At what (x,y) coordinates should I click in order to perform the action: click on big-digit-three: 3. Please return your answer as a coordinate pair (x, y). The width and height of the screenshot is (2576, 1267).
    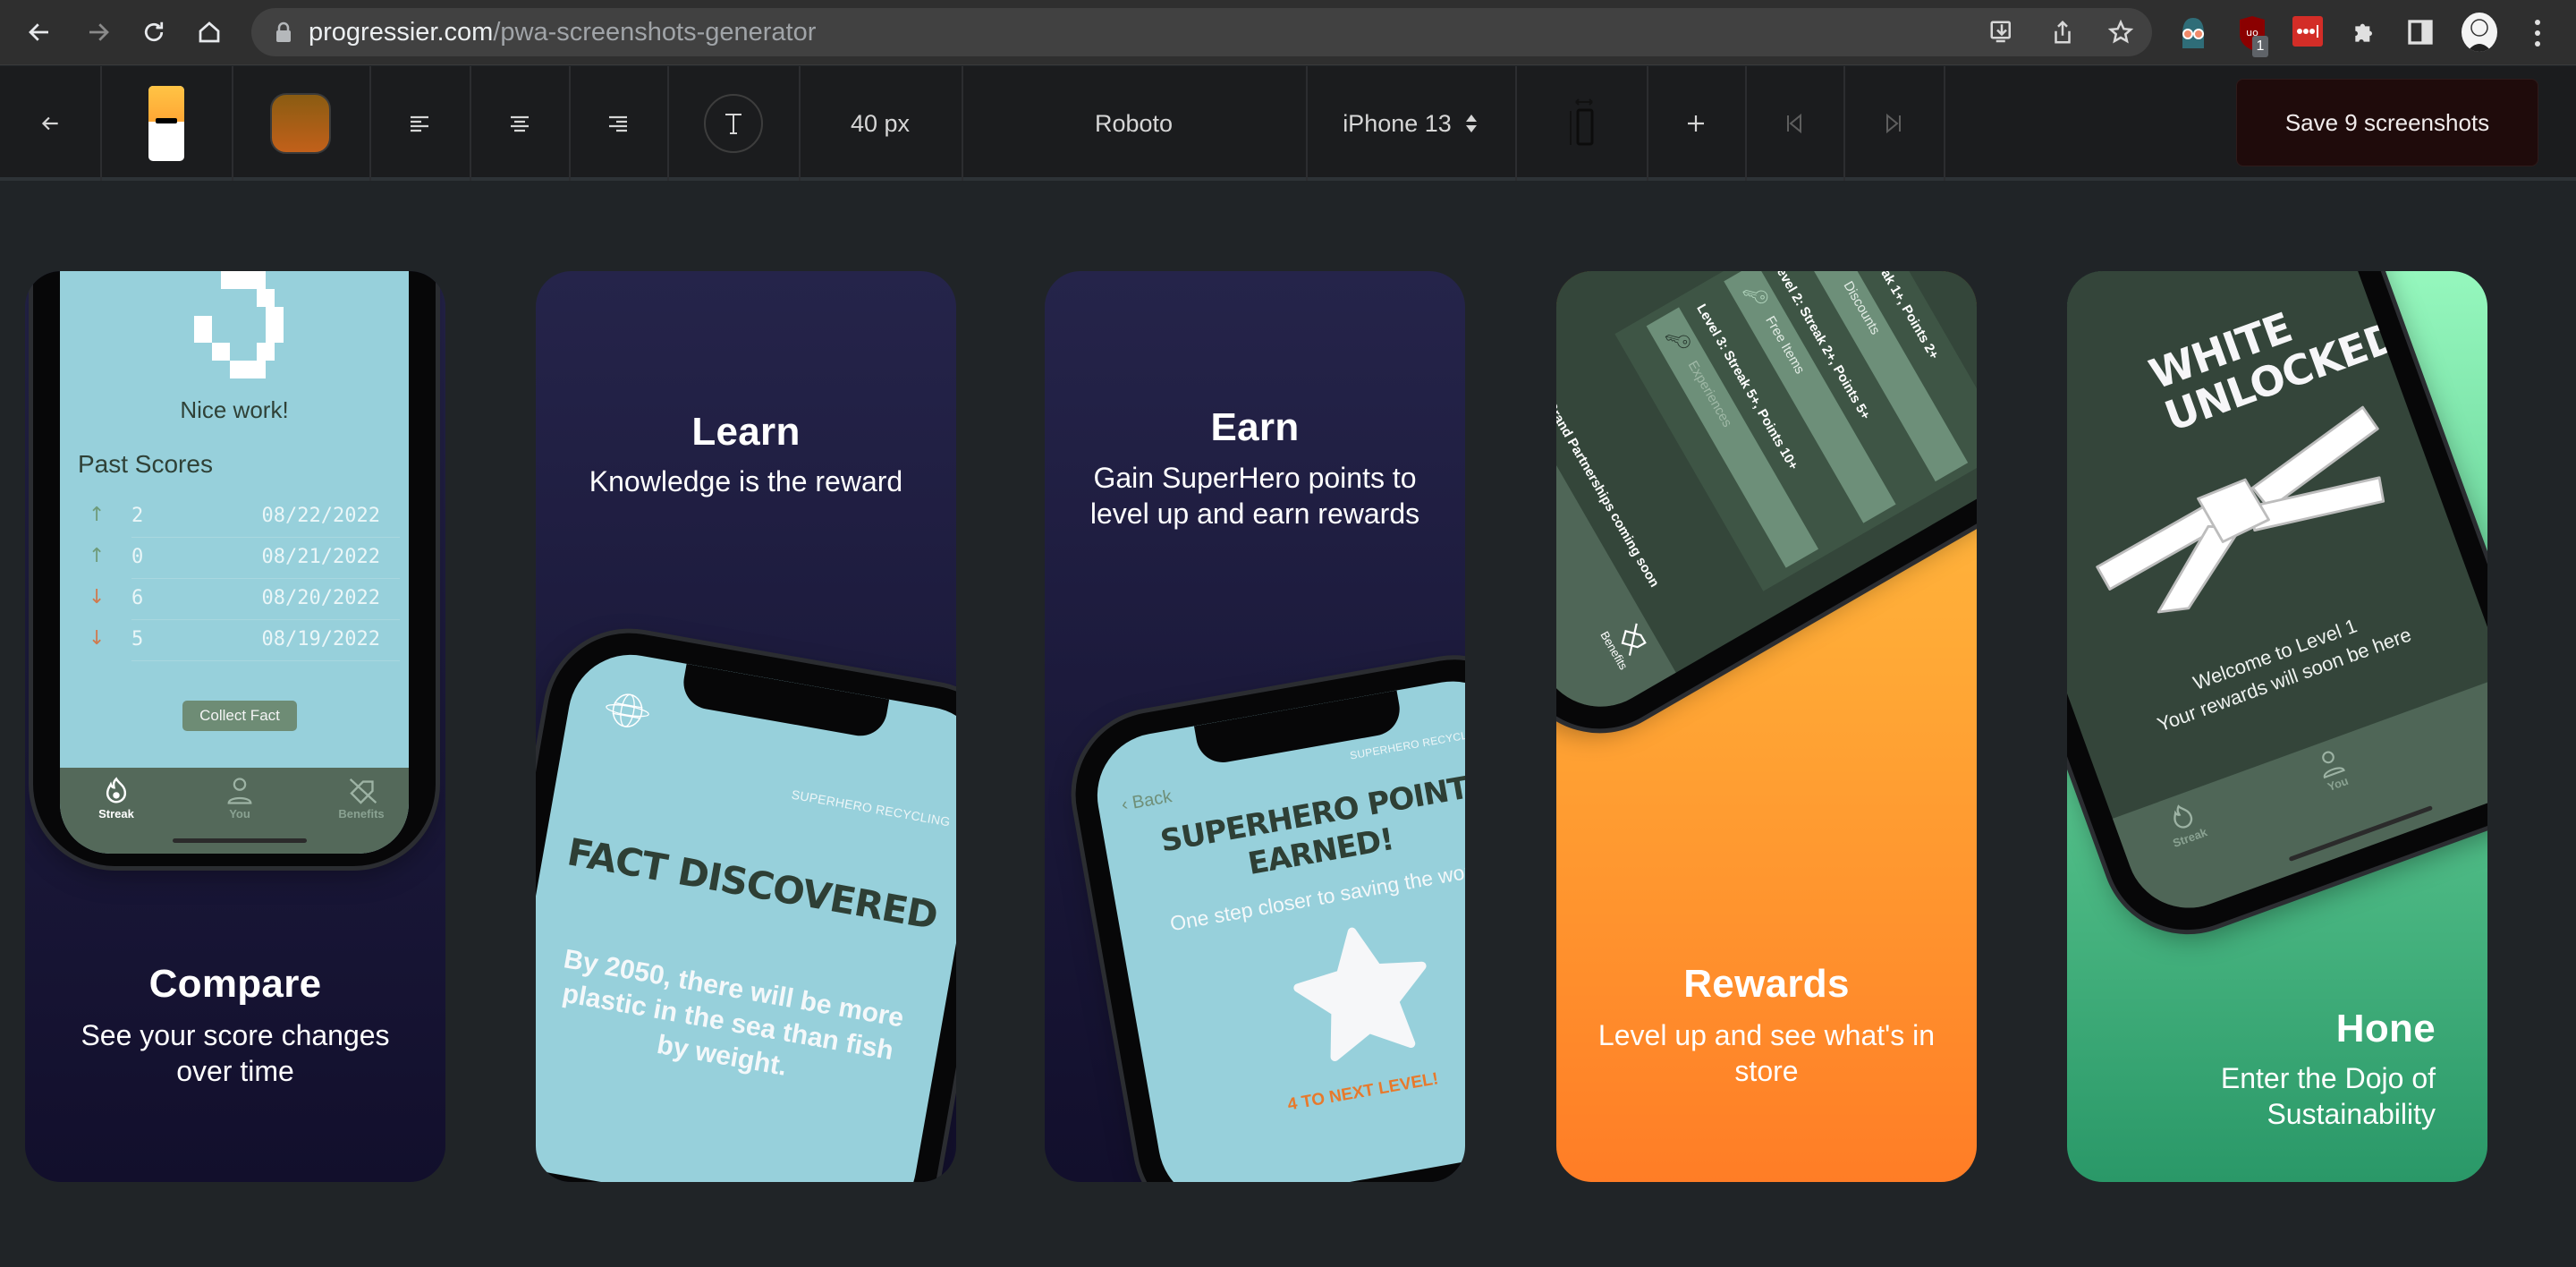
    Looking at the image, I should click on (239, 324).